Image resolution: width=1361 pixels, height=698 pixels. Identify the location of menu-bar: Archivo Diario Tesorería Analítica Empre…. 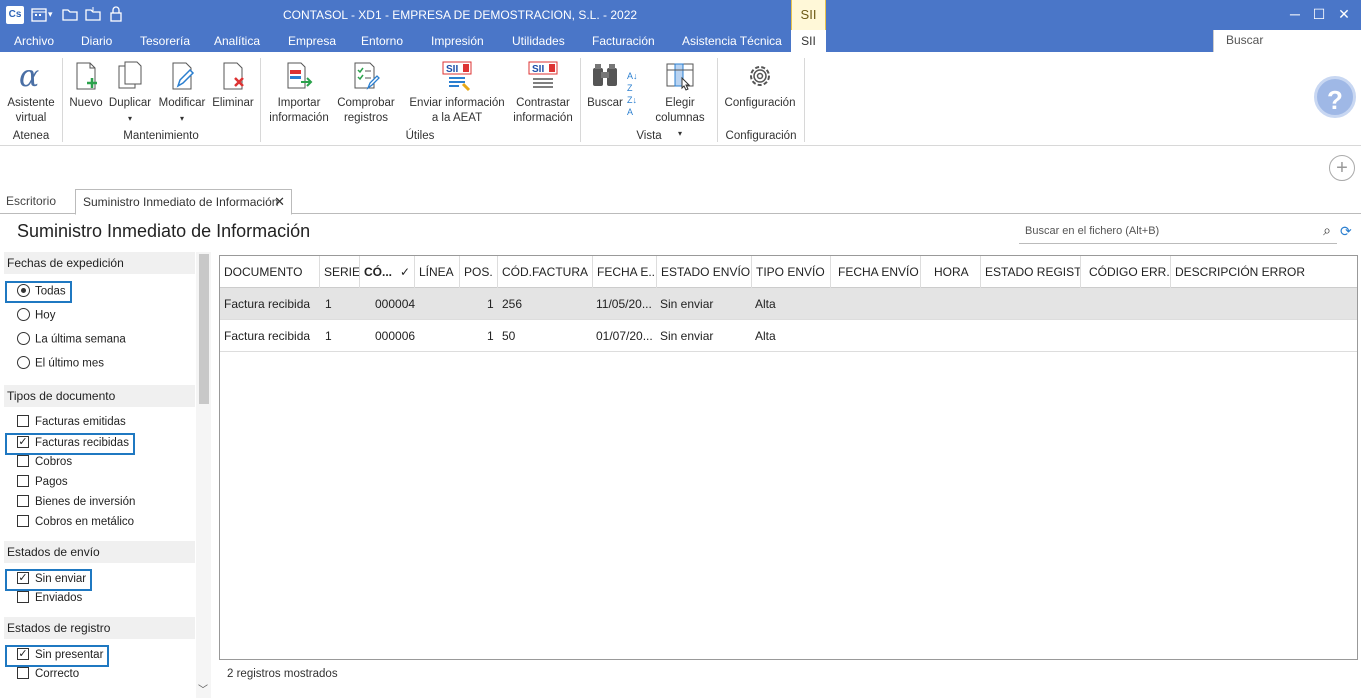
(680, 41).